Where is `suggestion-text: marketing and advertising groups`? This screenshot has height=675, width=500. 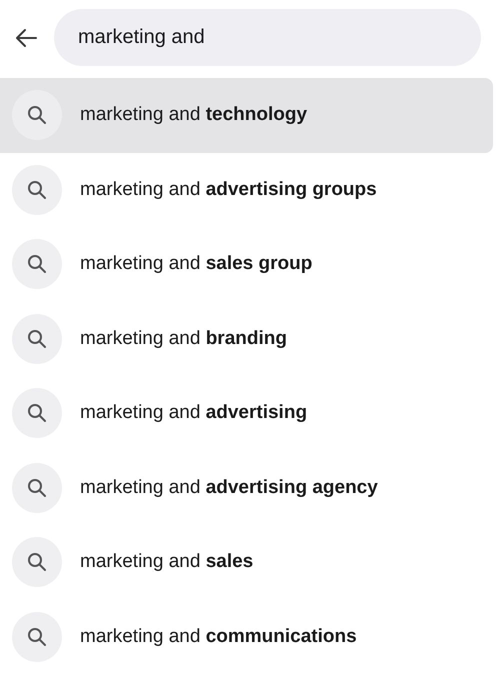
suggestion-text: marketing and advertising groups is located at coordinates (228, 189).